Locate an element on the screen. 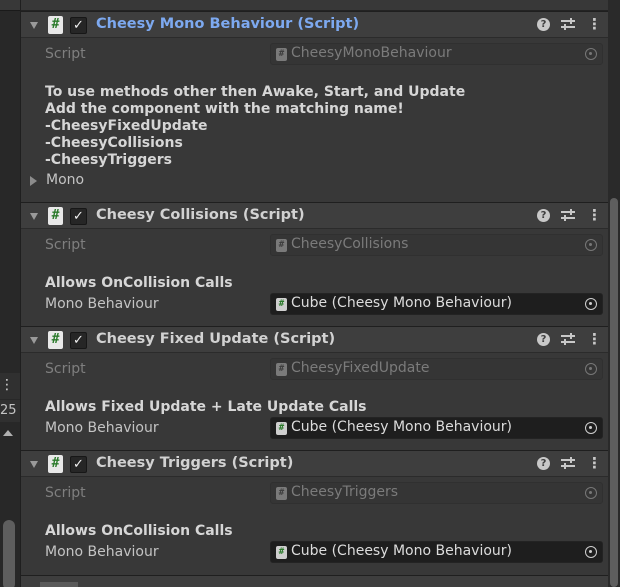  description-line: -CheesyTriggers is located at coordinates (108, 160).